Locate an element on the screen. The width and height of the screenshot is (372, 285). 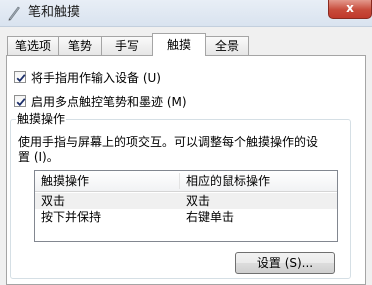
multitouch-checkbox is located at coordinates (20, 101).